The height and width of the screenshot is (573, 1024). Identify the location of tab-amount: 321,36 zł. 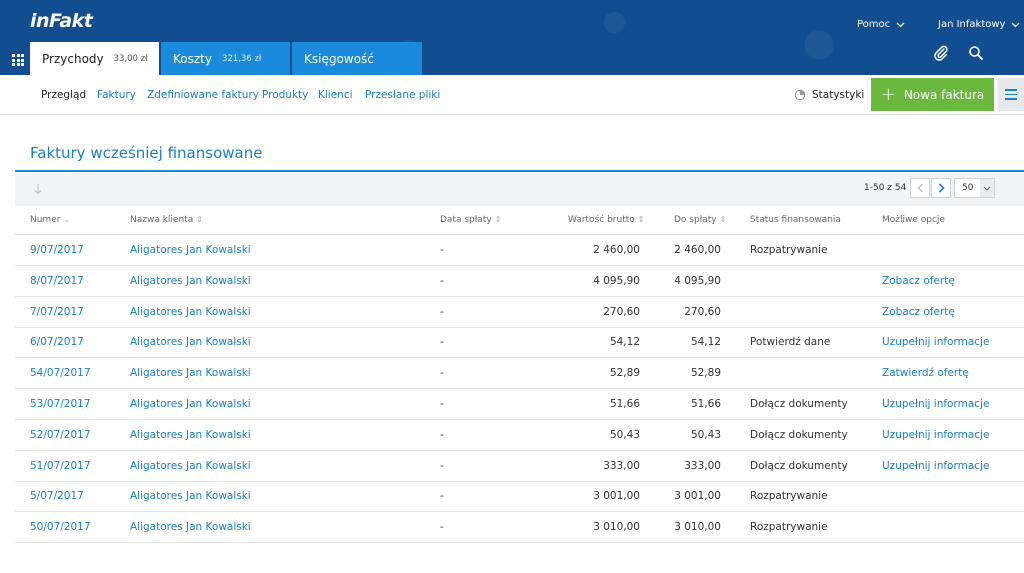
(241, 58).